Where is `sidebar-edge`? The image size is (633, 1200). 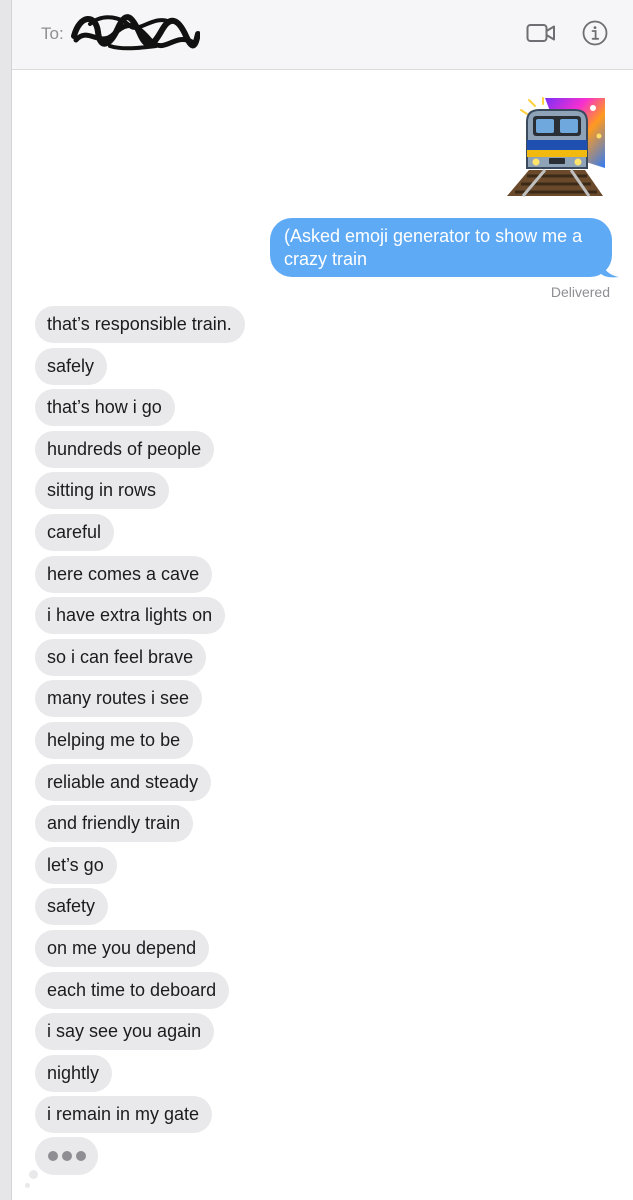
sidebar-edge is located at coordinates (6, 600).